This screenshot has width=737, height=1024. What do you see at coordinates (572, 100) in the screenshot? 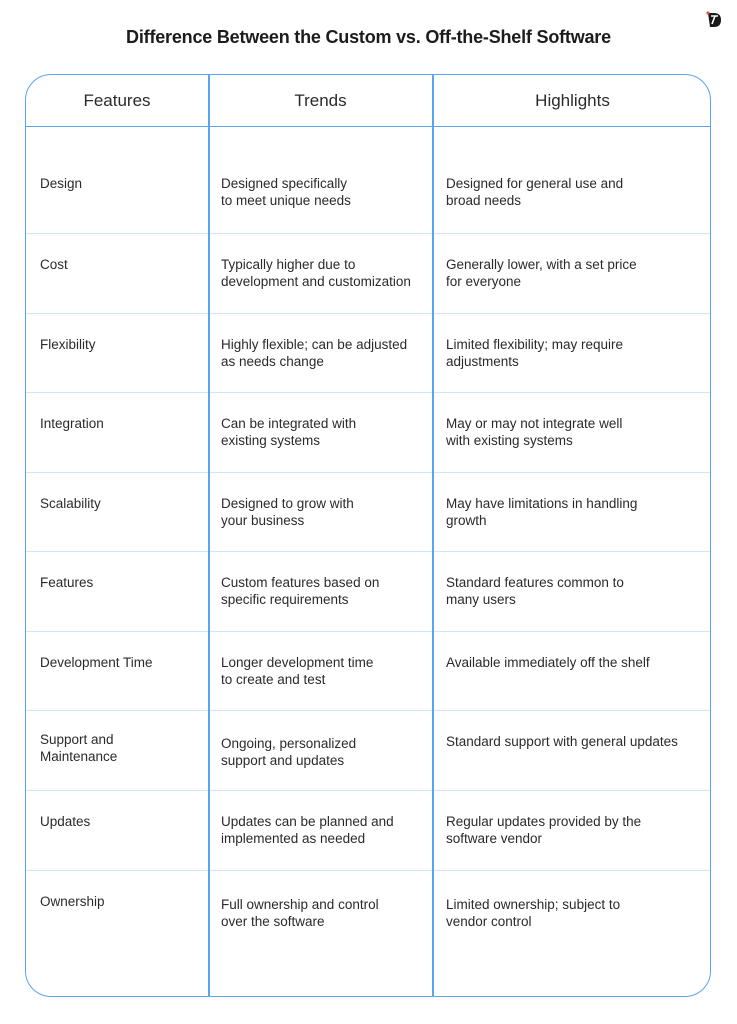
I see `header-highlights: Highlights` at bounding box center [572, 100].